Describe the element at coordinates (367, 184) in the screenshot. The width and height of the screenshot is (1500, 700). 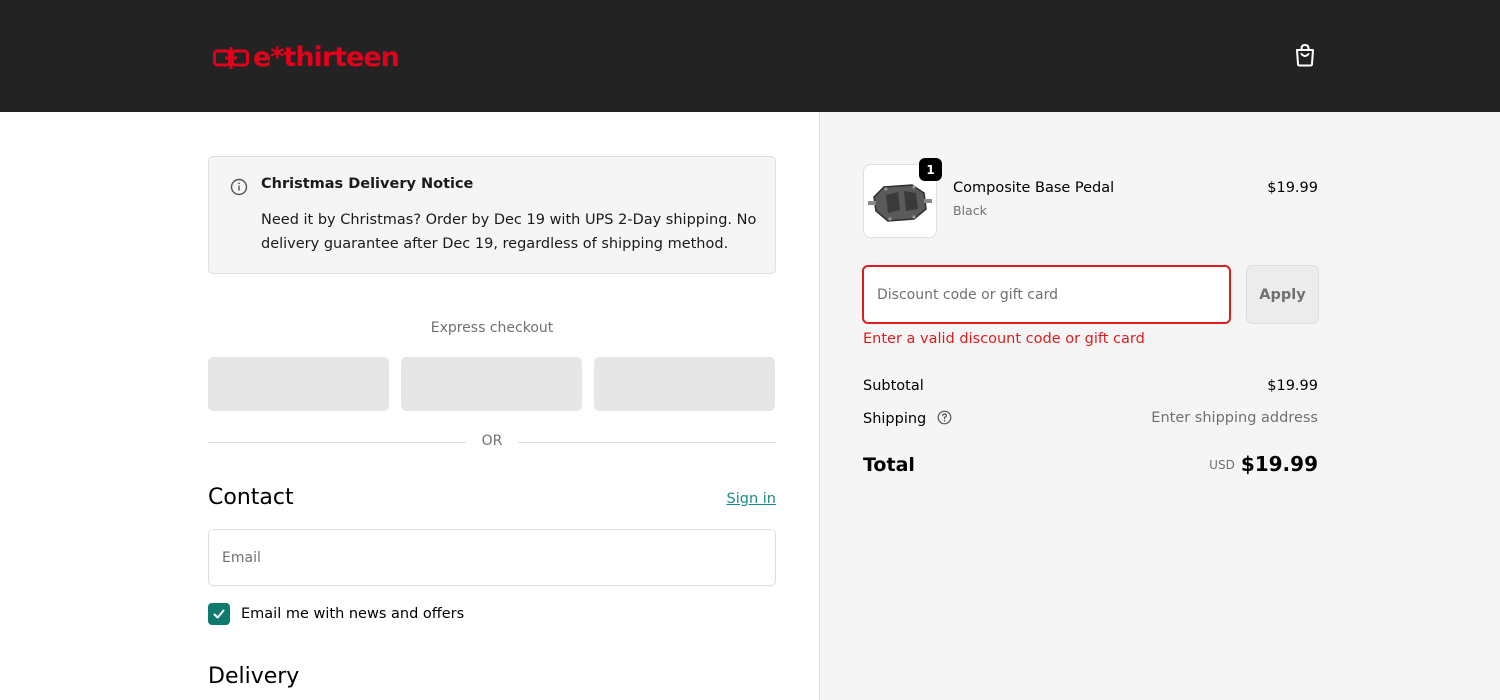
I see `notice-title: Christmas Delivery Notice` at that location.